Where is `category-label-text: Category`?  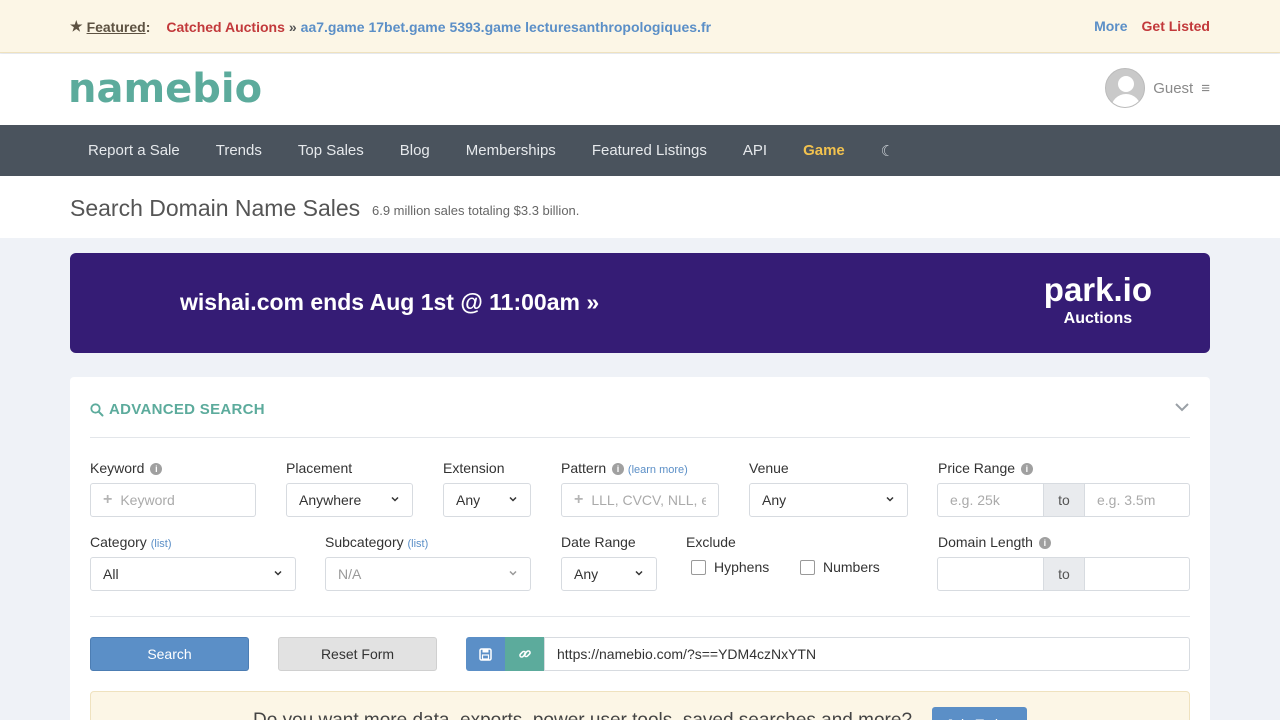
category-label-text: Category is located at coordinates (118, 542).